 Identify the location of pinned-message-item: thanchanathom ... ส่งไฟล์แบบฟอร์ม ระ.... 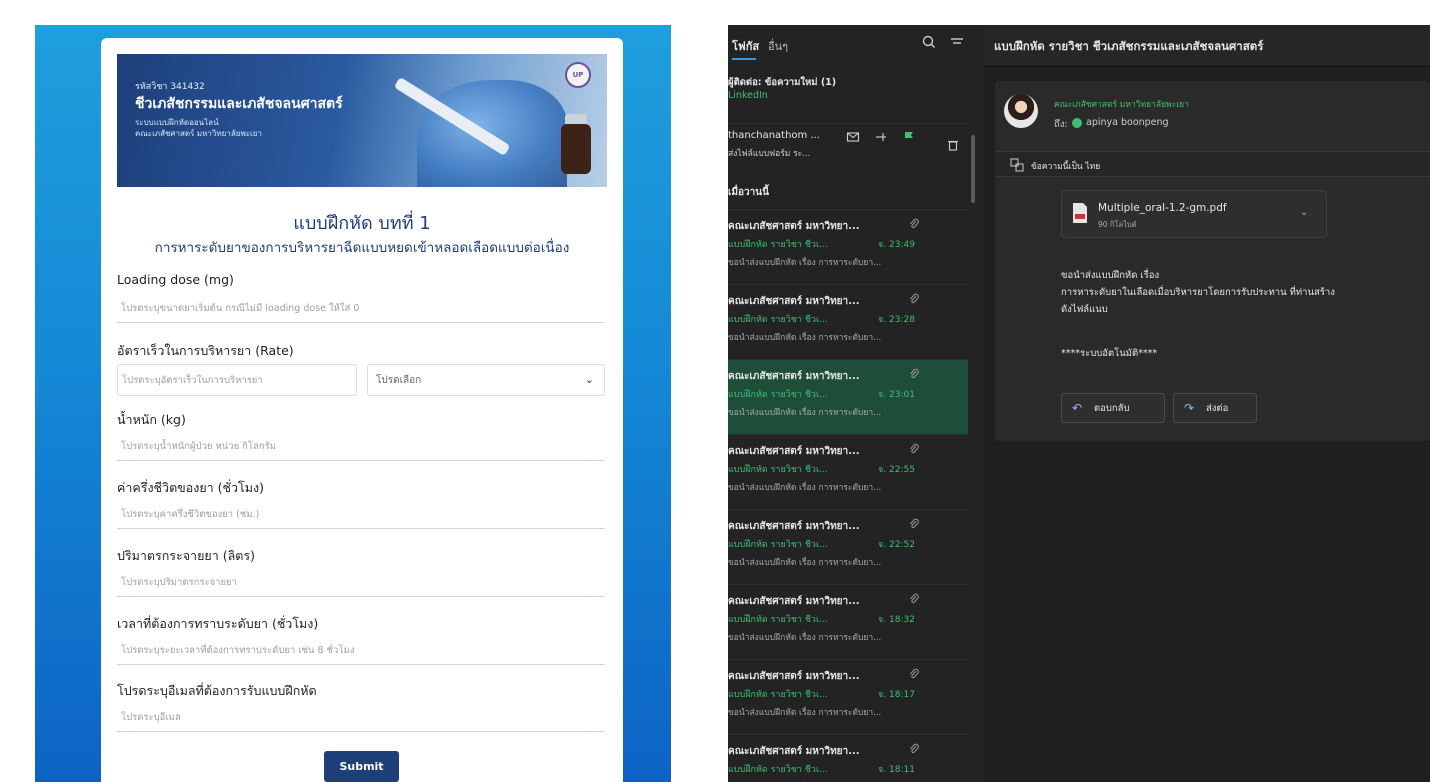
(848, 144).